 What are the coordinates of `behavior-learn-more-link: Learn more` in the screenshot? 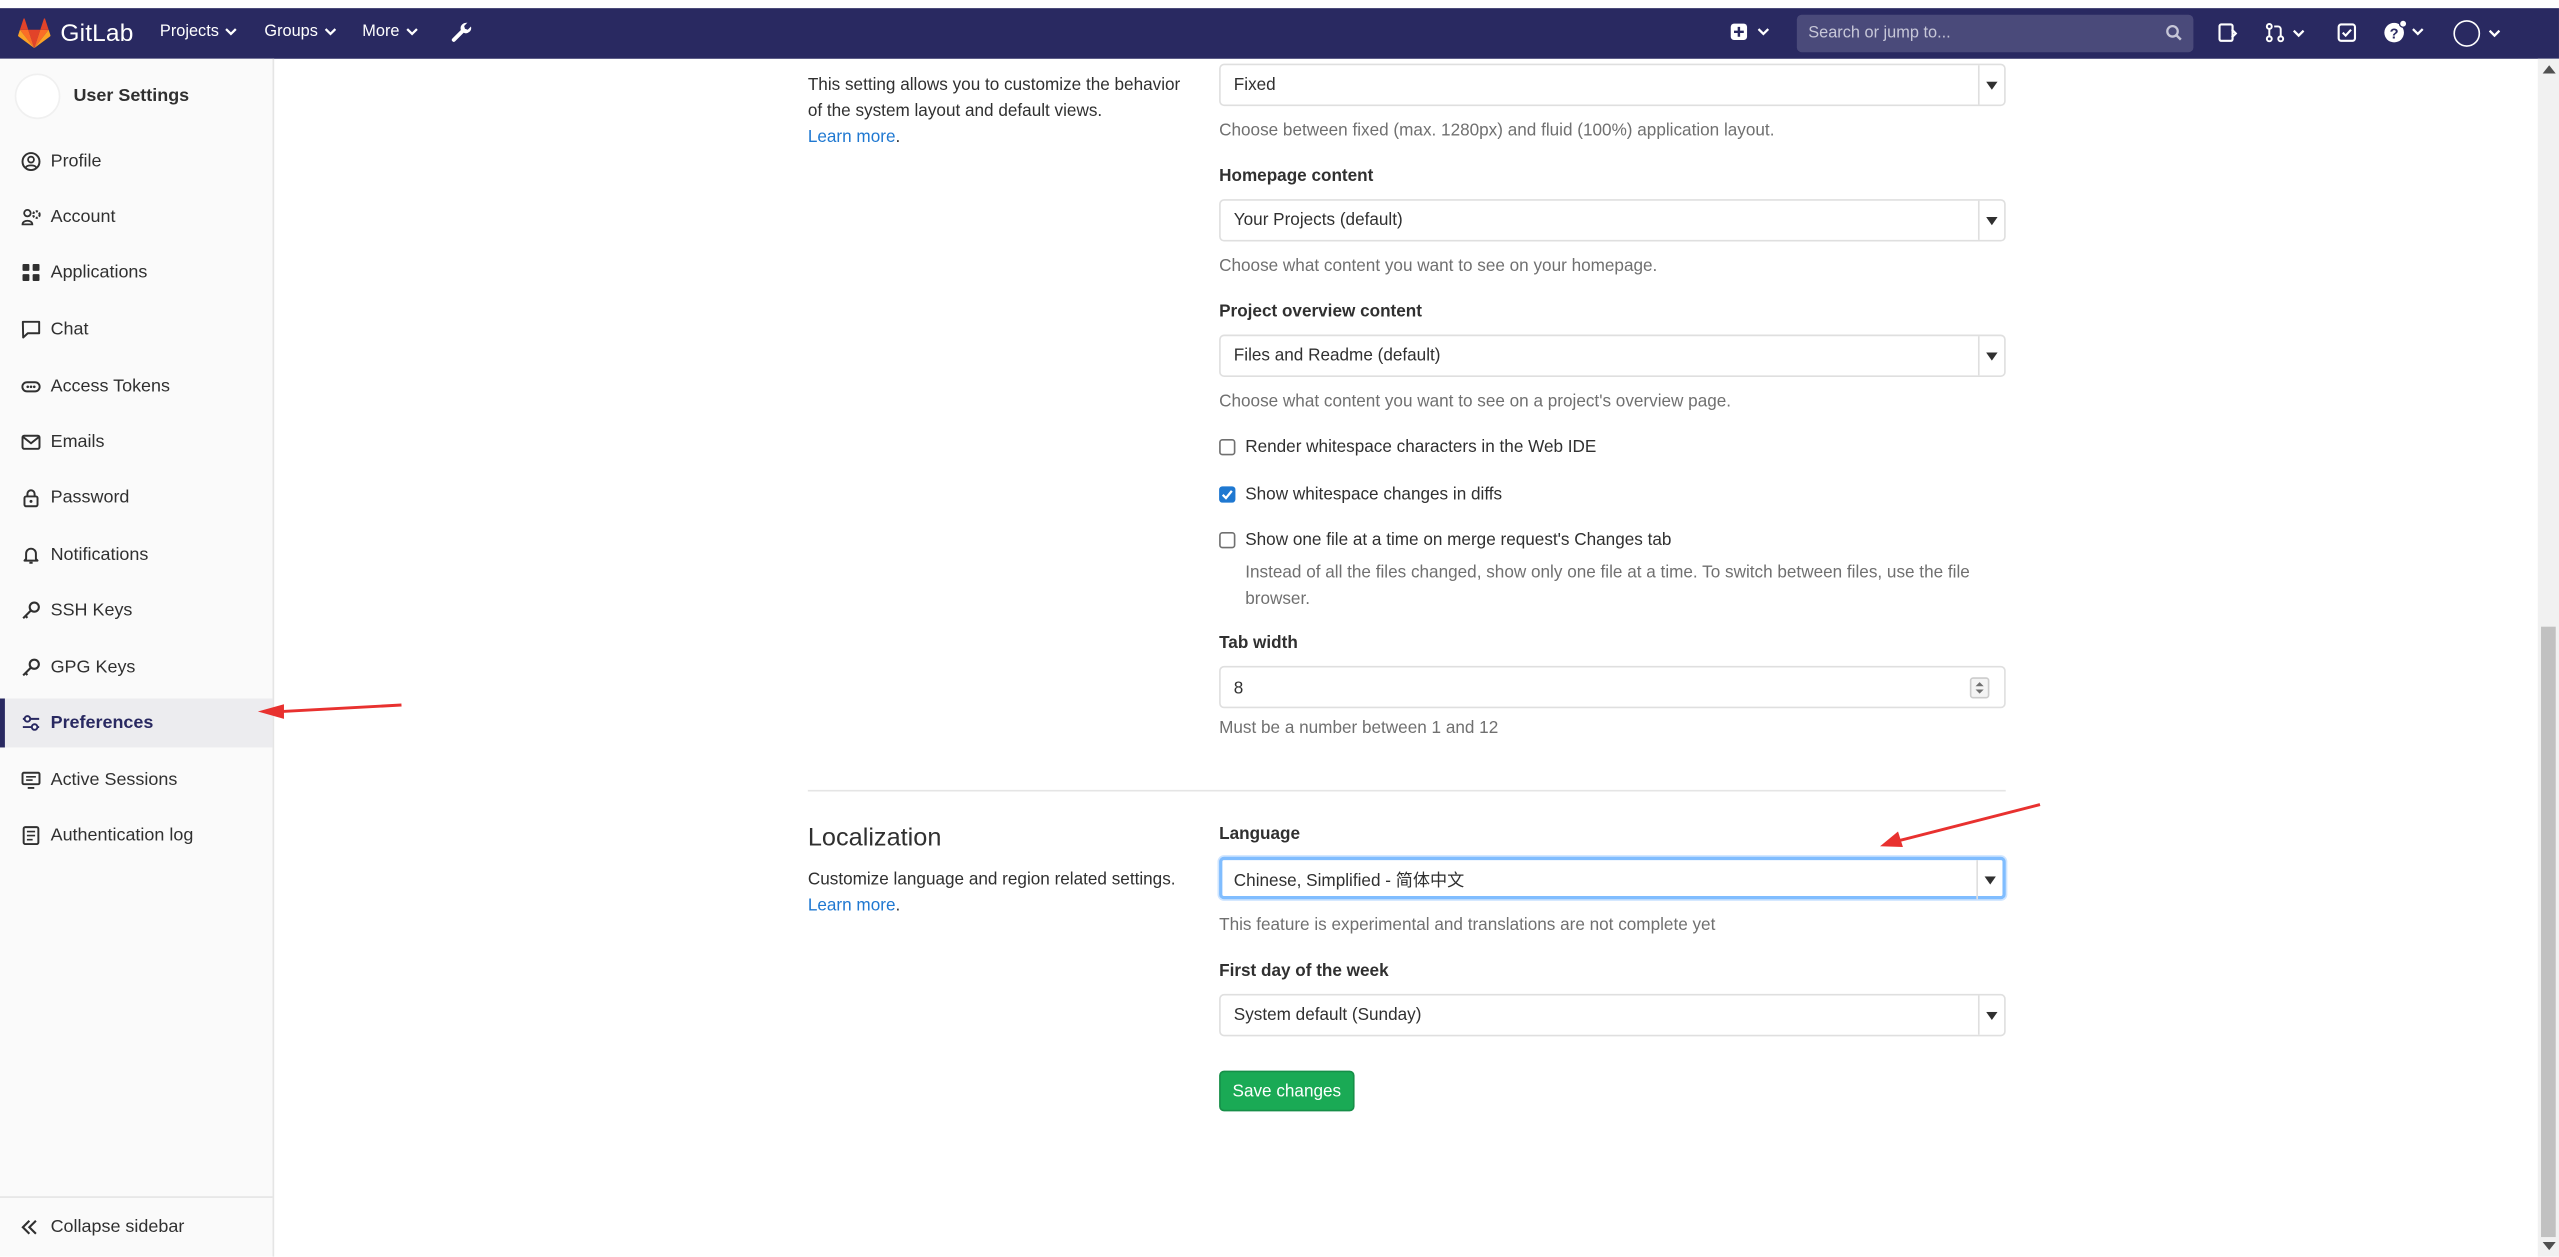 It's located at (852, 137).